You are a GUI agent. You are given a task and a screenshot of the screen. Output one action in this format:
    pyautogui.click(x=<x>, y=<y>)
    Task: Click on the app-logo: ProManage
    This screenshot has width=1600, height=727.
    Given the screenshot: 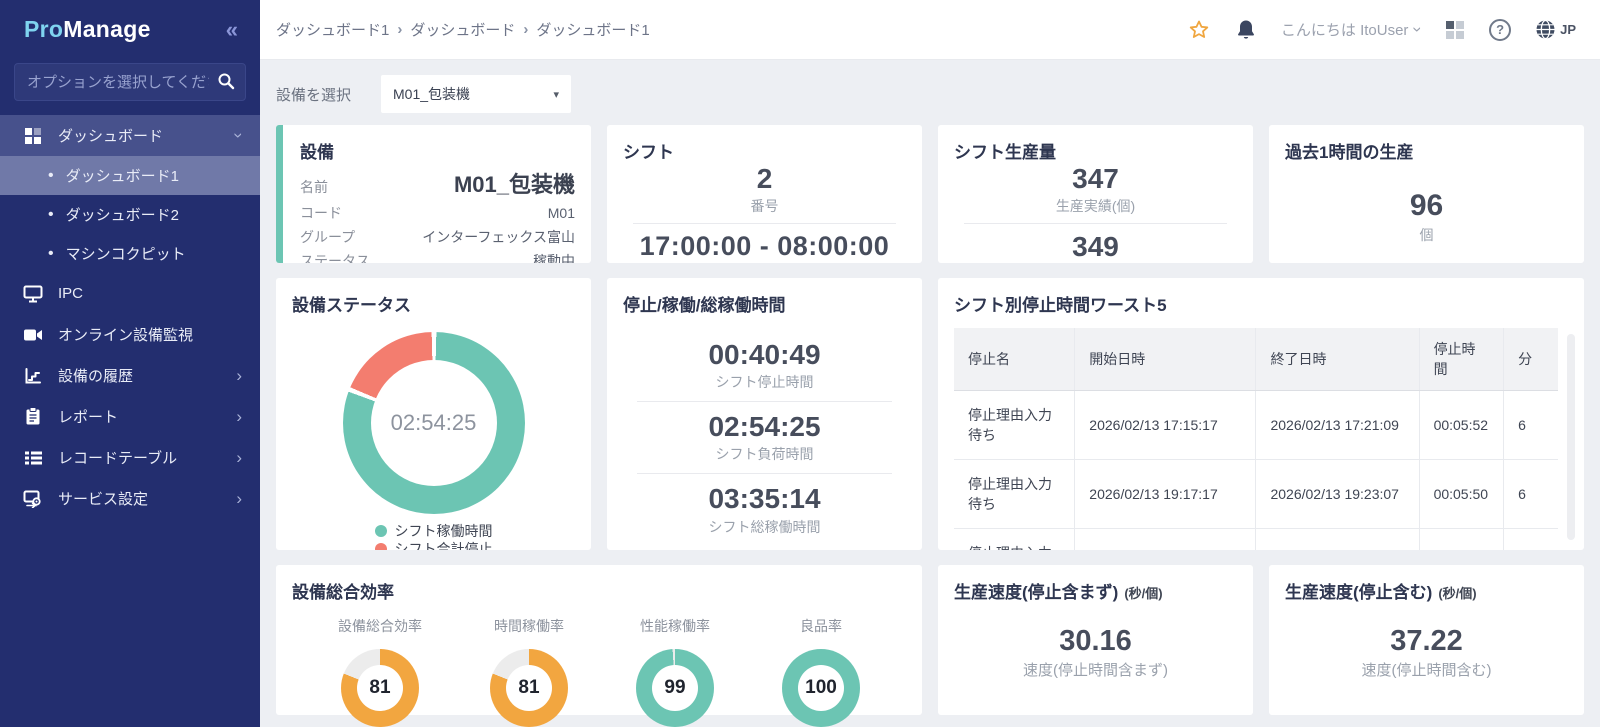 What is the action you would take?
    pyautogui.click(x=87, y=29)
    